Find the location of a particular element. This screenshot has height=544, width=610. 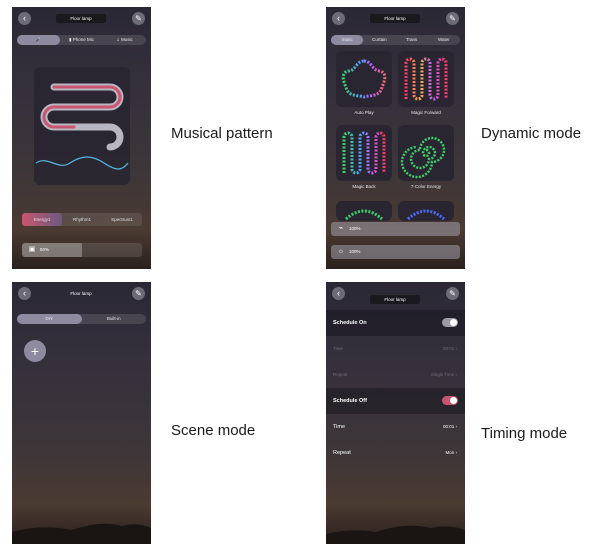

schedule-on-label: Schedule On is located at coordinates (350, 323).